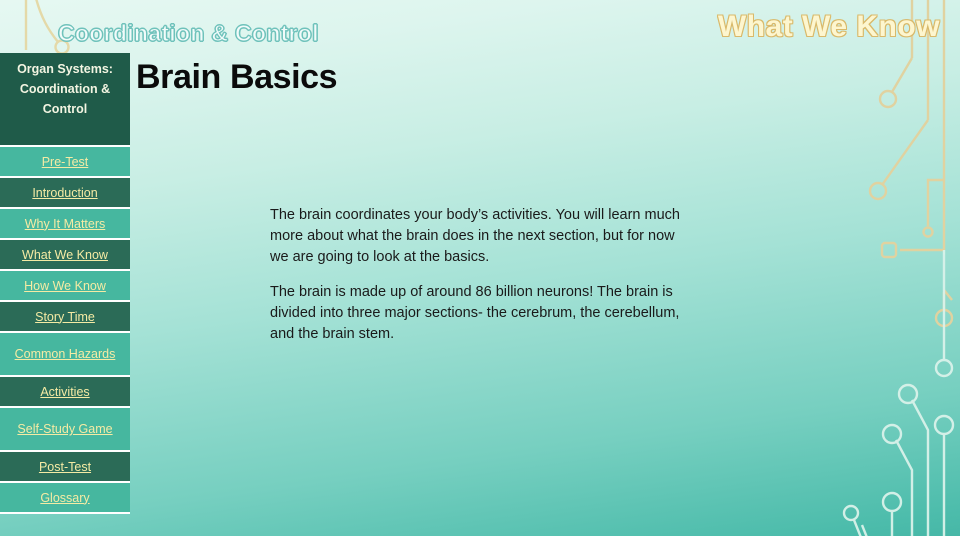 Image resolution: width=960 pixels, height=540 pixels. Describe the element at coordinates (65, 100) in the screenshot. I see `sidebar-header: Organ Systems: Coordination & Control` at that location.